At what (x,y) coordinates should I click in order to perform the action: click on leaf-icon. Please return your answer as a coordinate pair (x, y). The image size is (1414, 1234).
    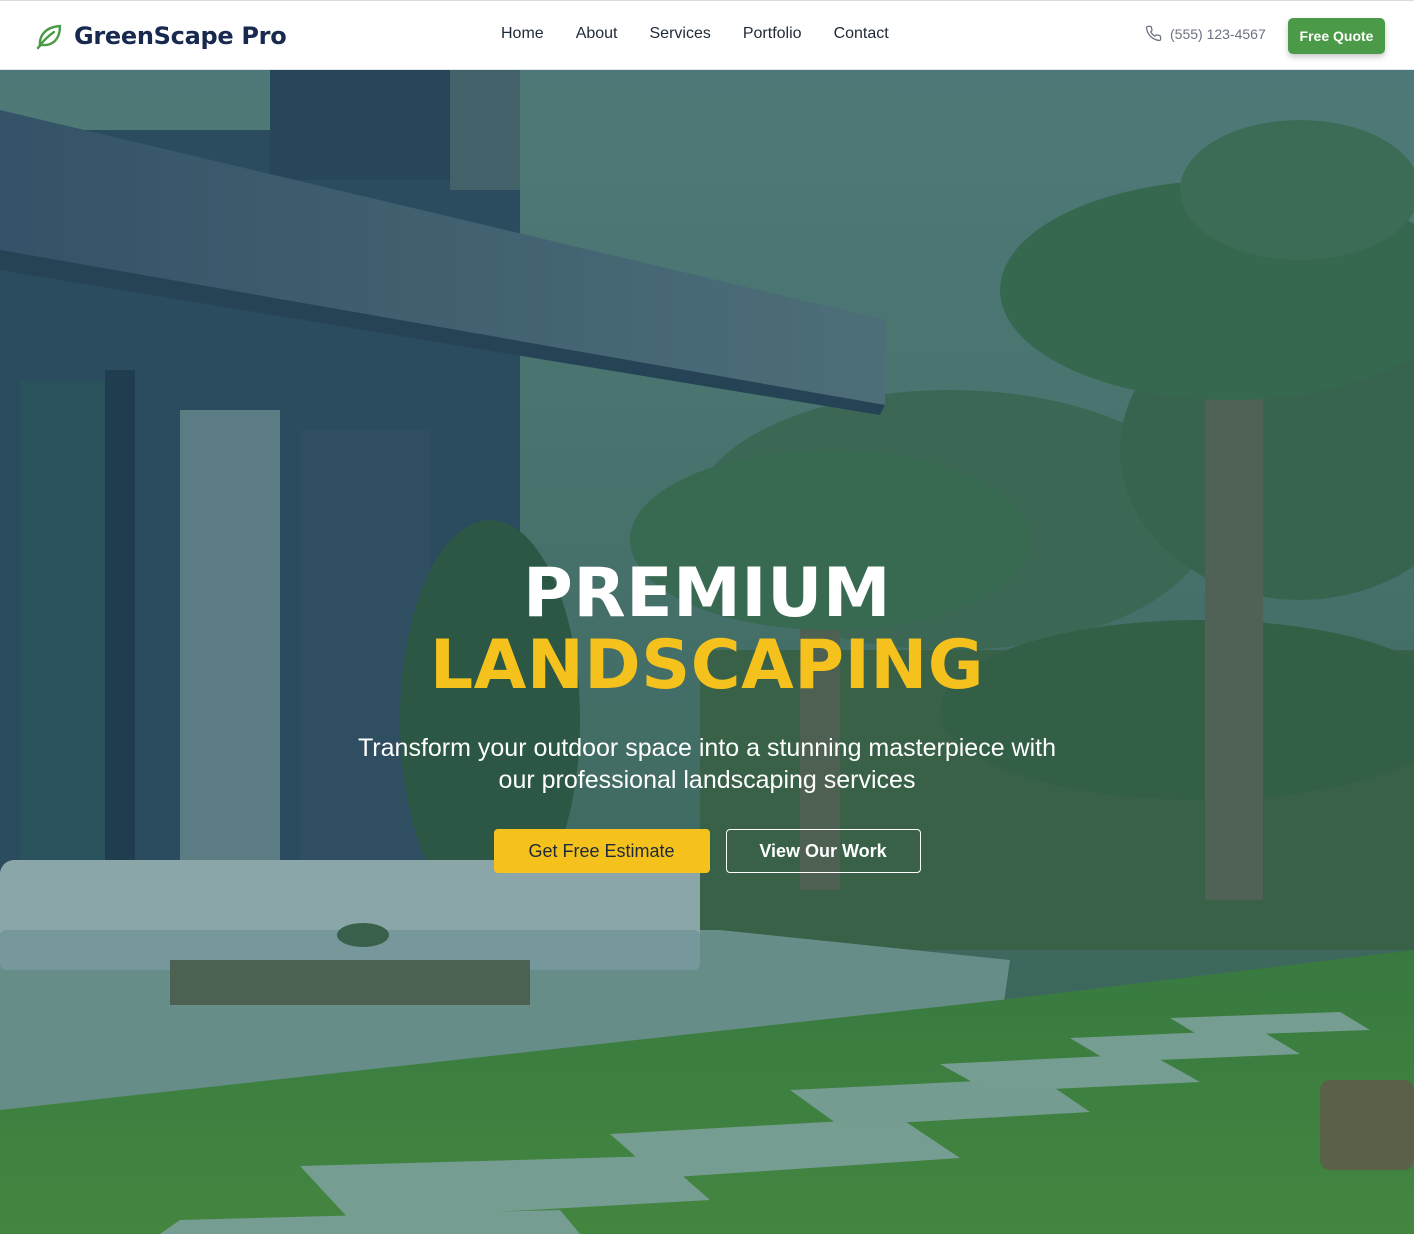
    Looking at the image, I should click on (49, 37).